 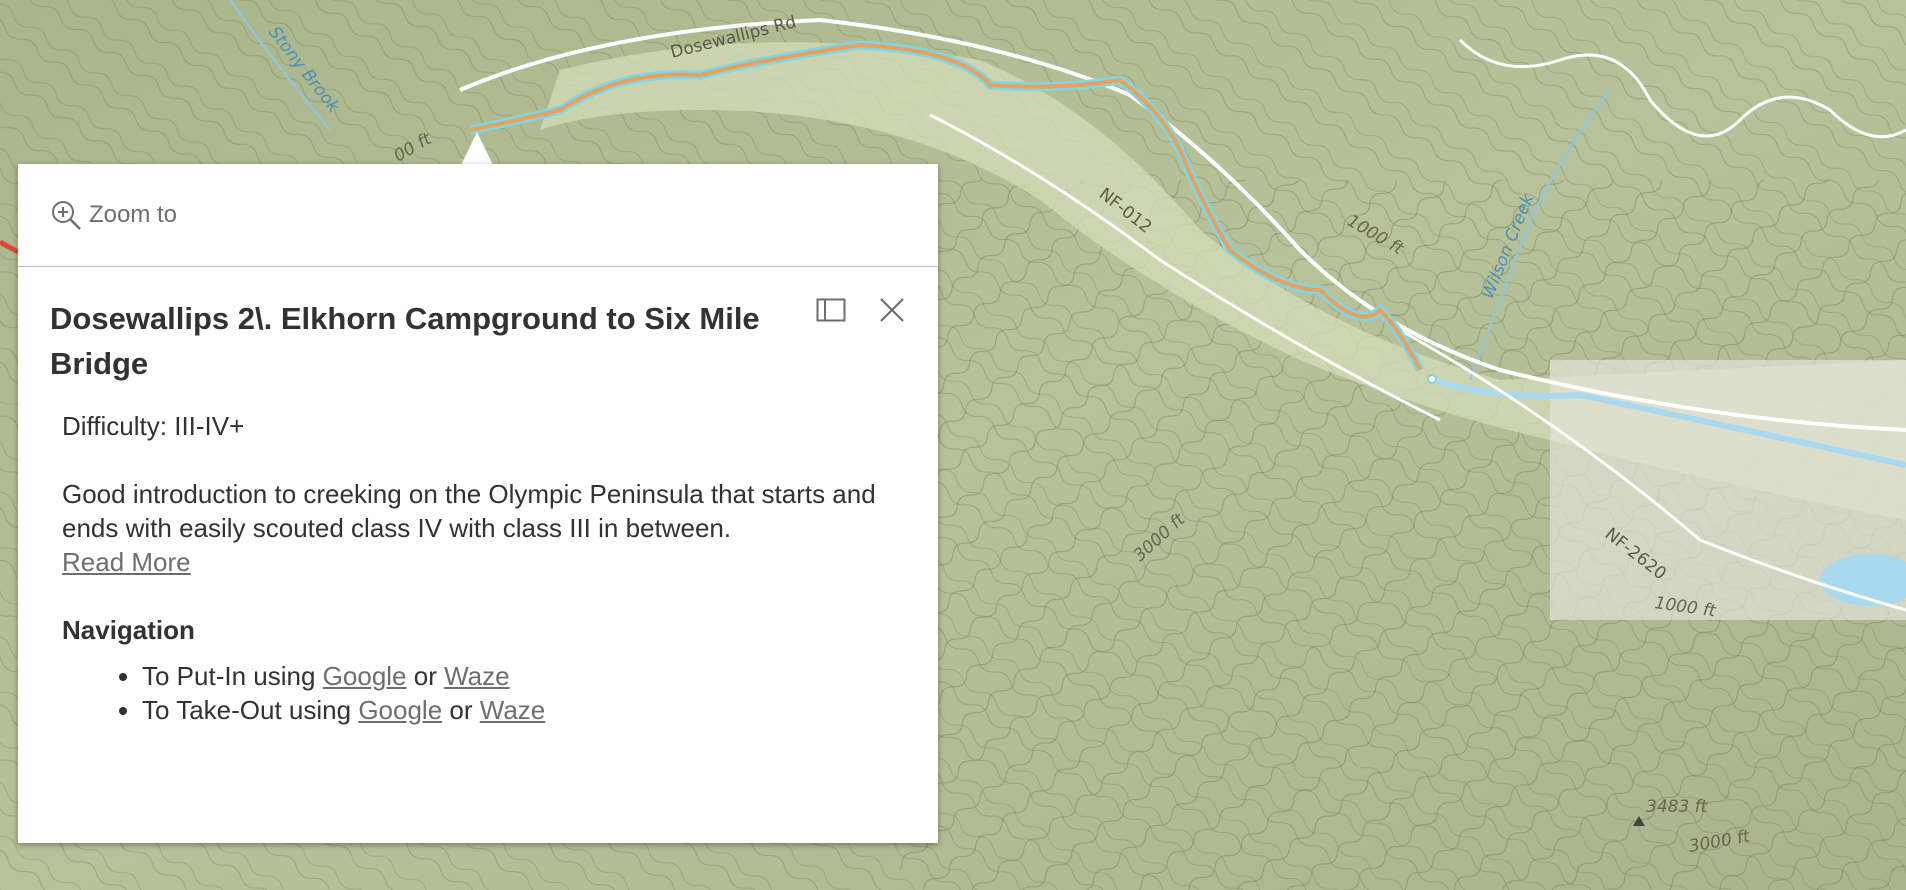 I want to click on close-button, so click(x=892, y=310).